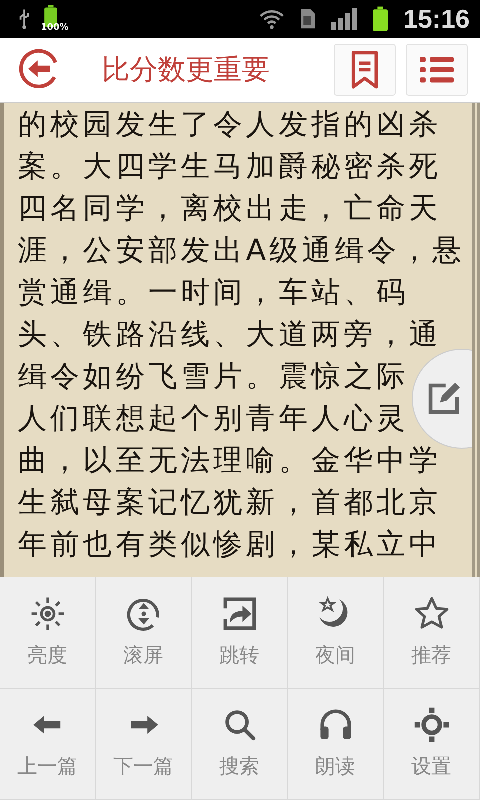 The height and width of the screenshot is (800, 480). What do you see at coordinates (230, 460) in the screenshot?
I see `text-line: 曲，以至无法理喻。金华中学` at bounding box center [230, 460].